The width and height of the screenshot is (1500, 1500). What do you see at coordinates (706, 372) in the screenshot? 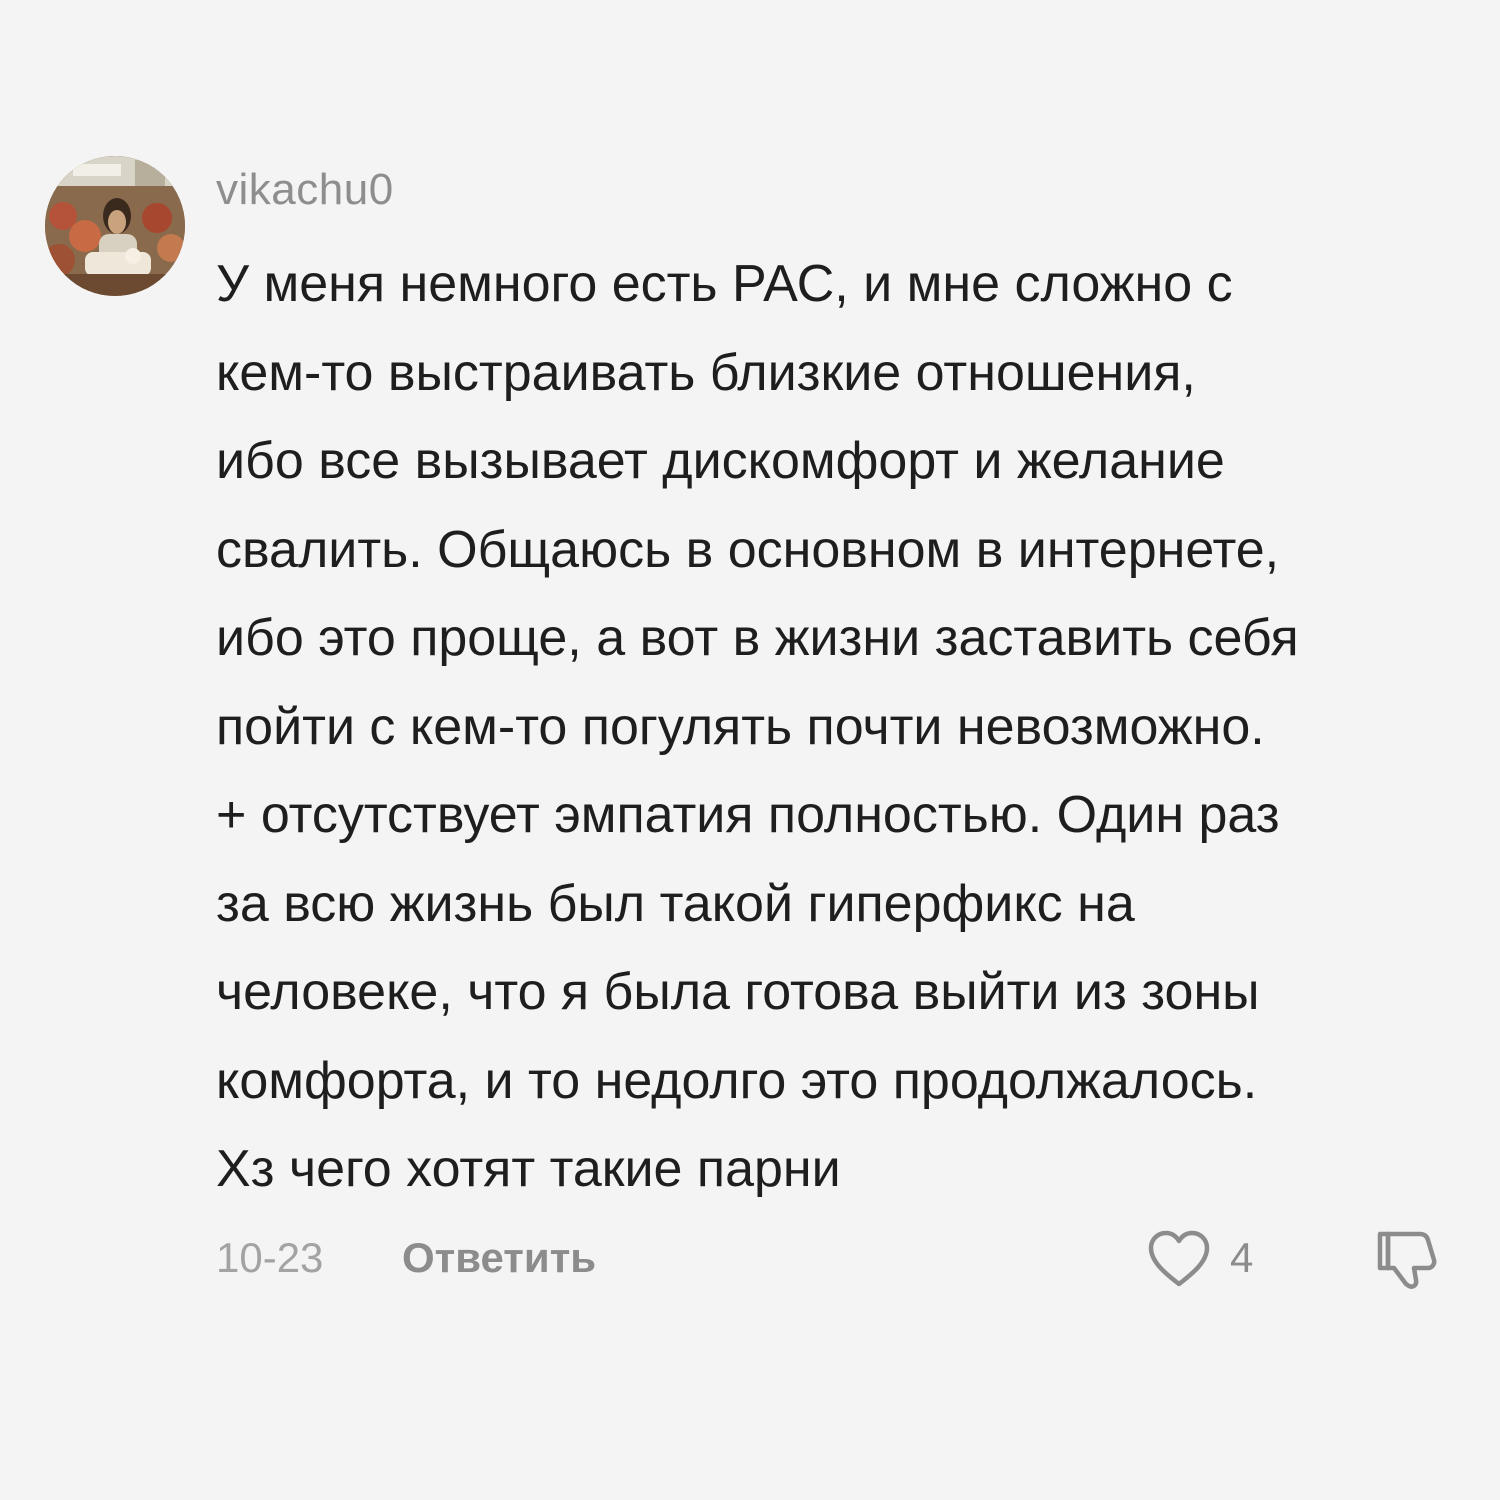
I see `comment-text-line: кем-то выстраивать близкие отношения,` at bounding box center [706, 372].